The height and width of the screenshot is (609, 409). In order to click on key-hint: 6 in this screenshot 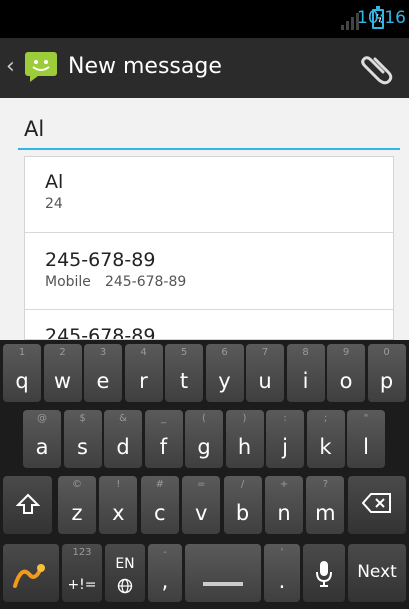, I will do `click(224, 352)`.